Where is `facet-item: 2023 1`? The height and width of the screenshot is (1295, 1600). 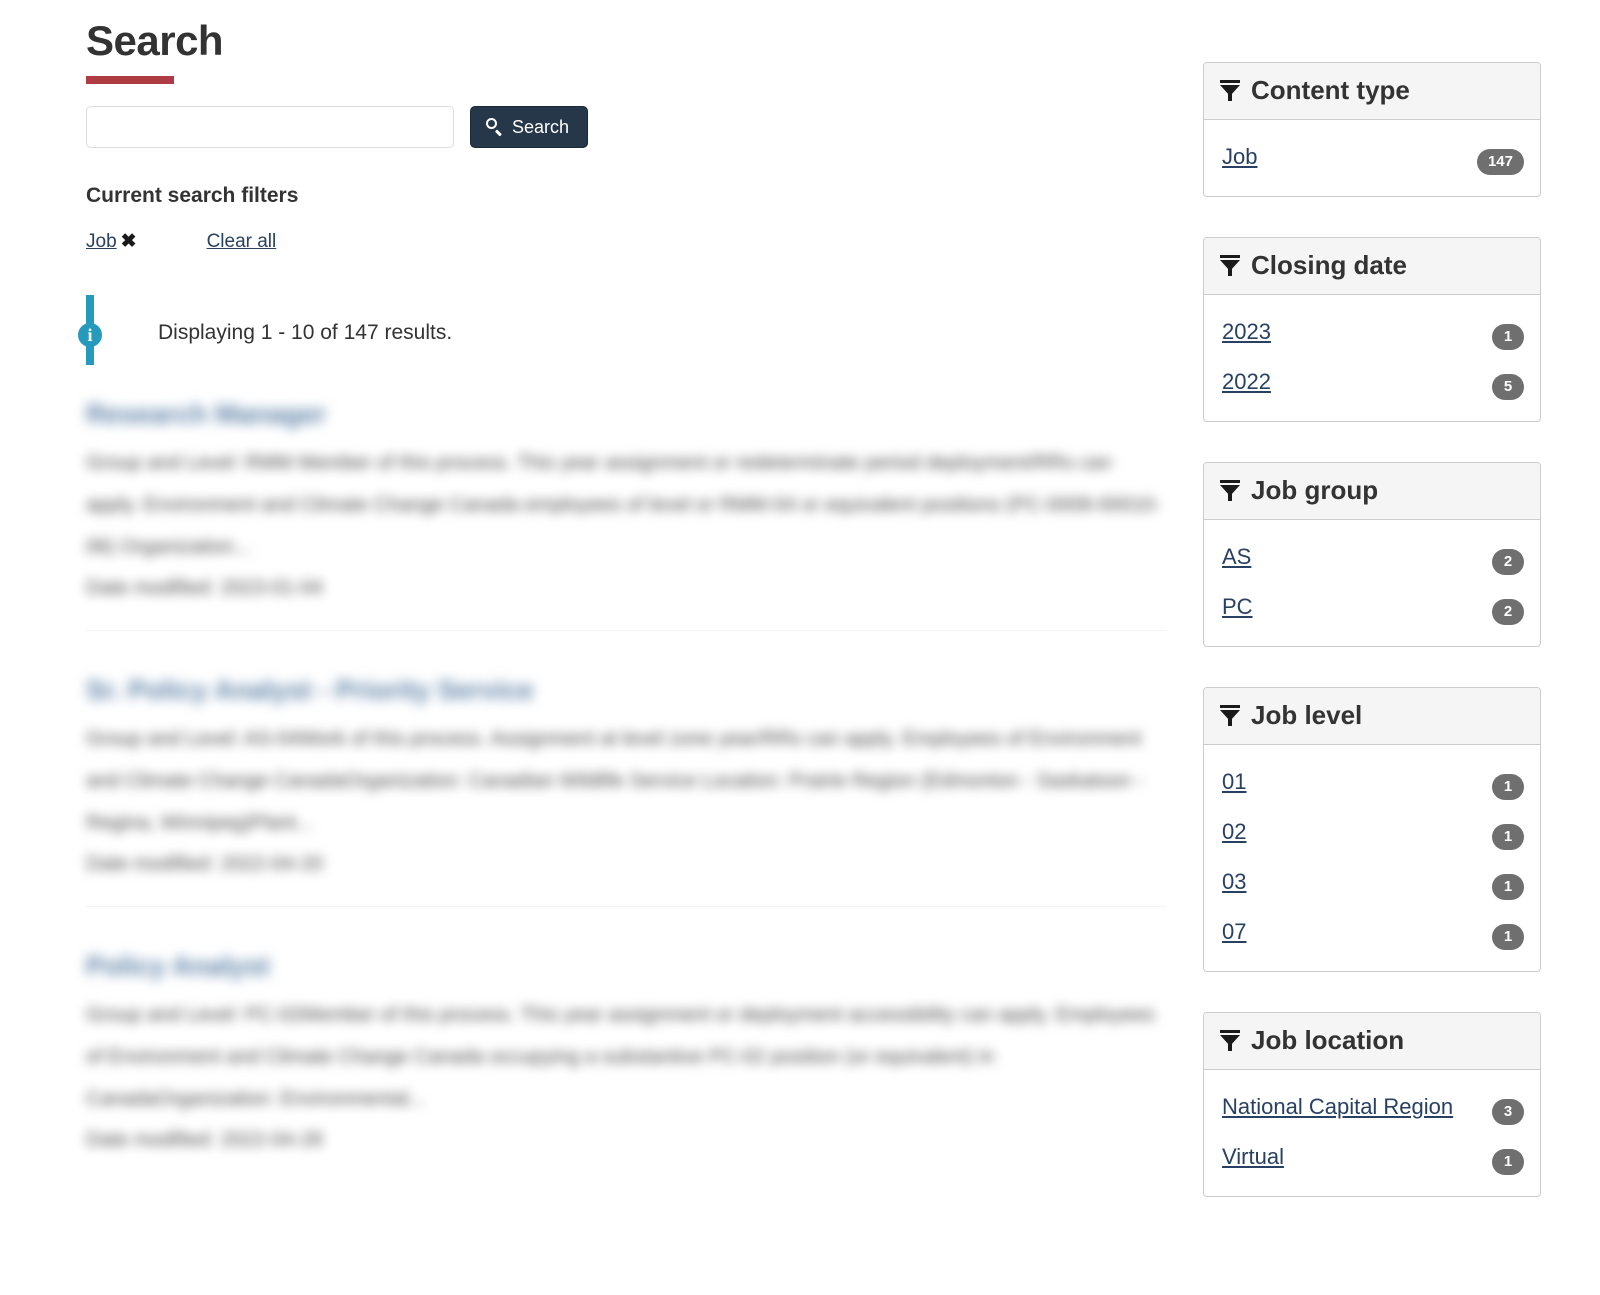
facet-item: 2023 1 is located at coordinates (1373, 332).